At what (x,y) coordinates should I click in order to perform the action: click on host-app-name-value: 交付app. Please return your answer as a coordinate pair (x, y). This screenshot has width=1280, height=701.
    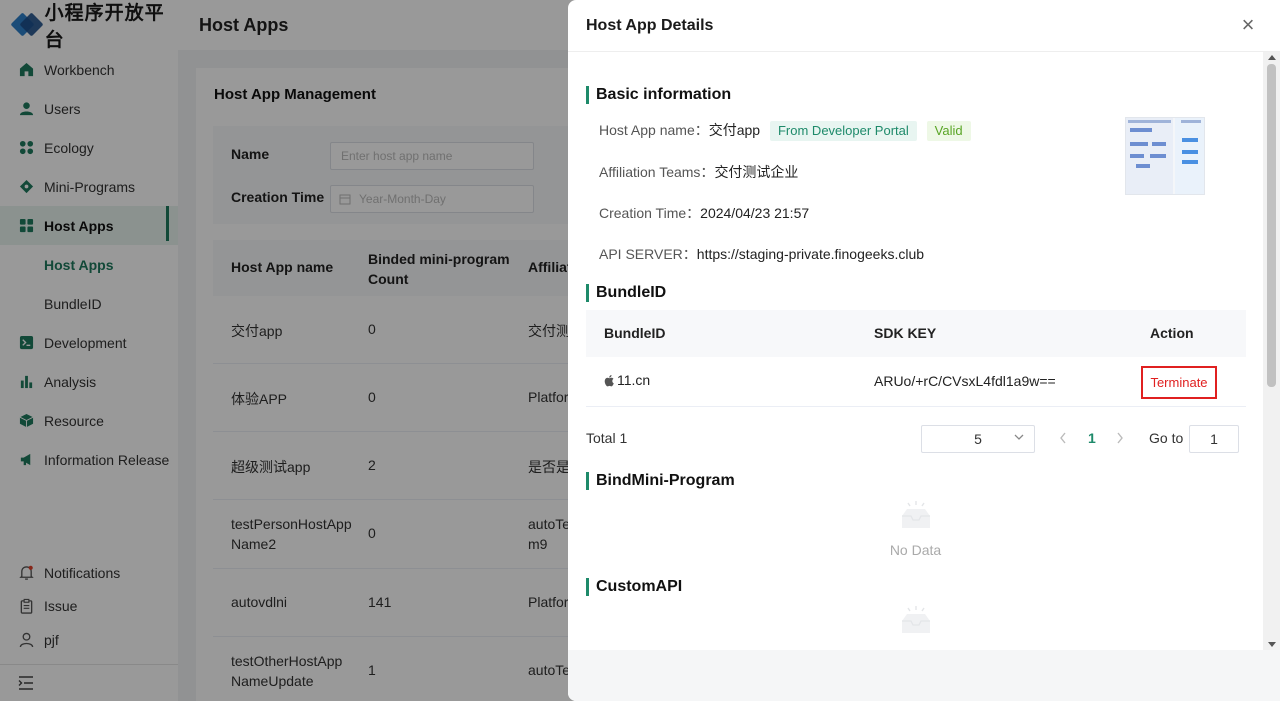
    Looking at the image, I should click on (734, 130).